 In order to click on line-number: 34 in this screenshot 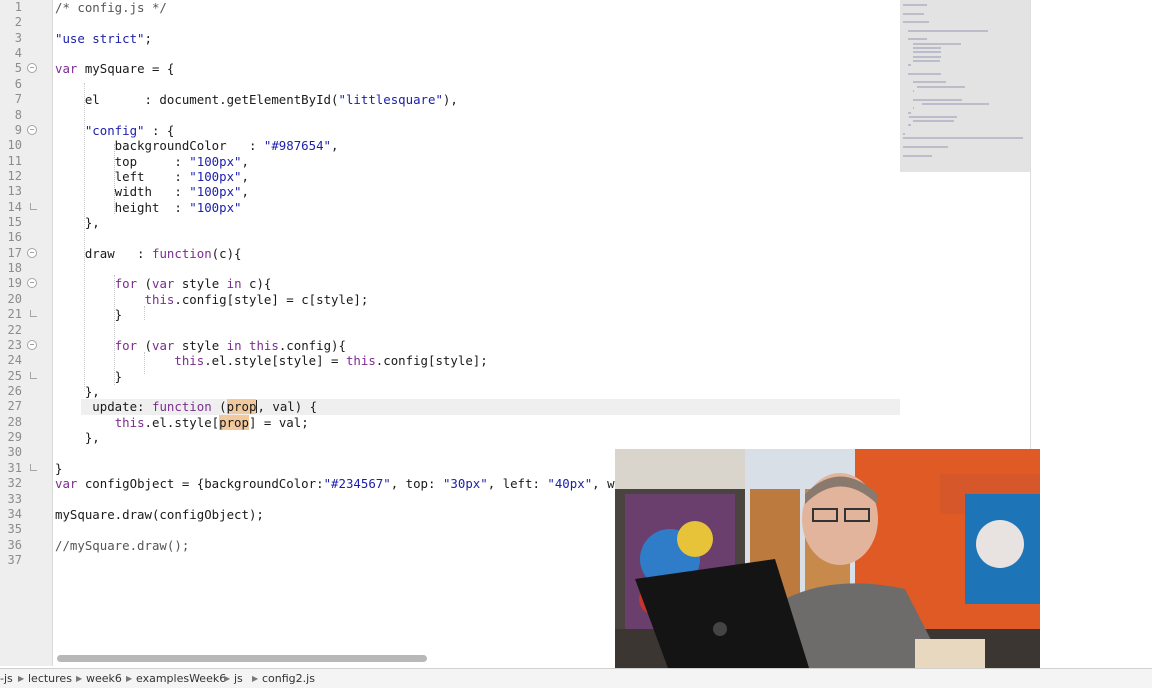, I will do `click(14, 514)`.